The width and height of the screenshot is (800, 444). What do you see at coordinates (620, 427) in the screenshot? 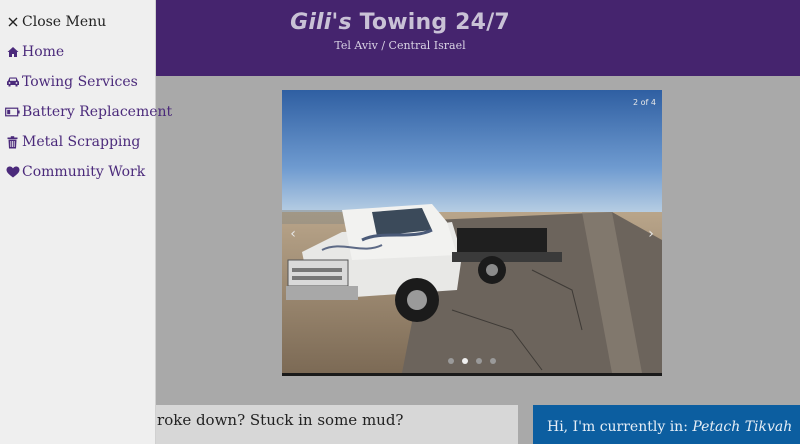
I see `location-prefix: Hi, I'm currently in:` at bounding box center [620, 427].